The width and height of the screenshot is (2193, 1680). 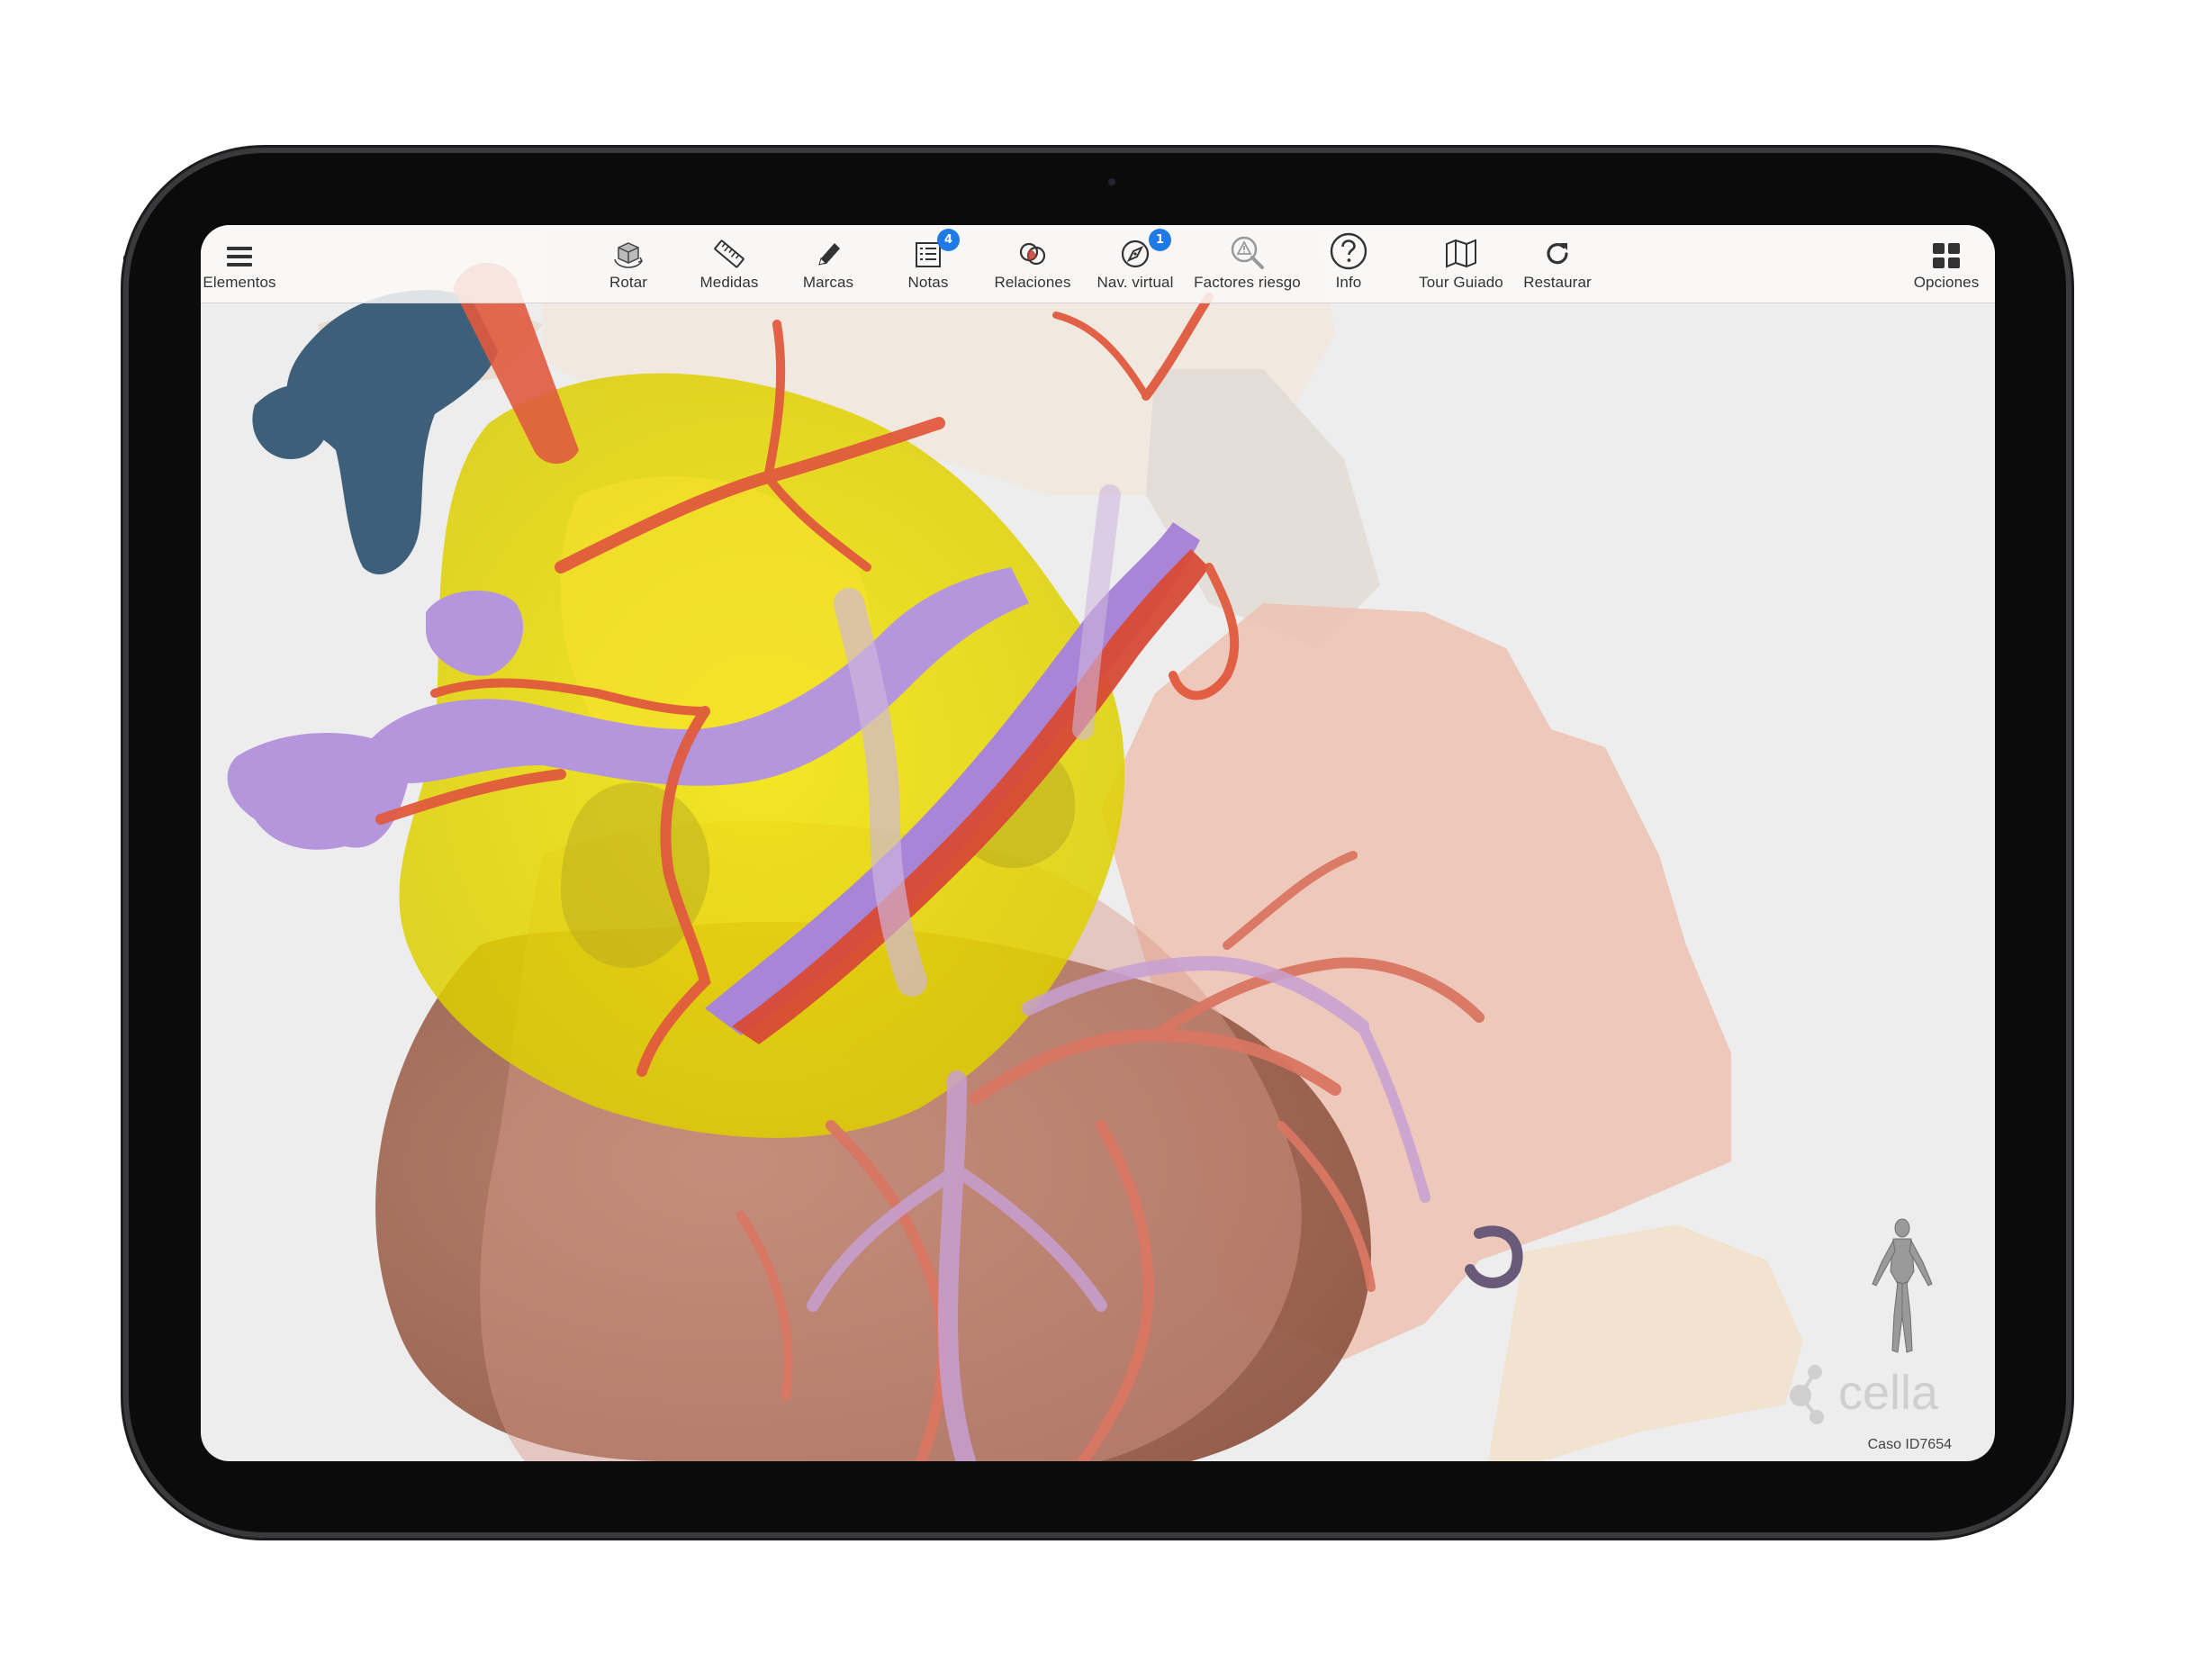 What do you see at coordinates (1558, 254) in the screenshot?
I see `refresh-icon` at bounding box center [1558, 254].